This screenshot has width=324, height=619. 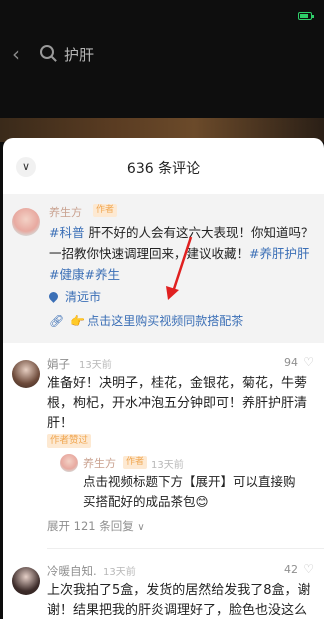 What do you see at coordinates (291, 362) in the screenshot?
I see `like-count: 94` at bounding box center [291, 362].